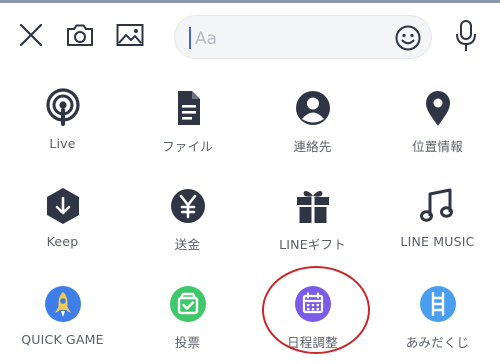  Describe the element at coordinates (187, 146) in the screenshot. I see `menu-item-label: ファイル` at that location.